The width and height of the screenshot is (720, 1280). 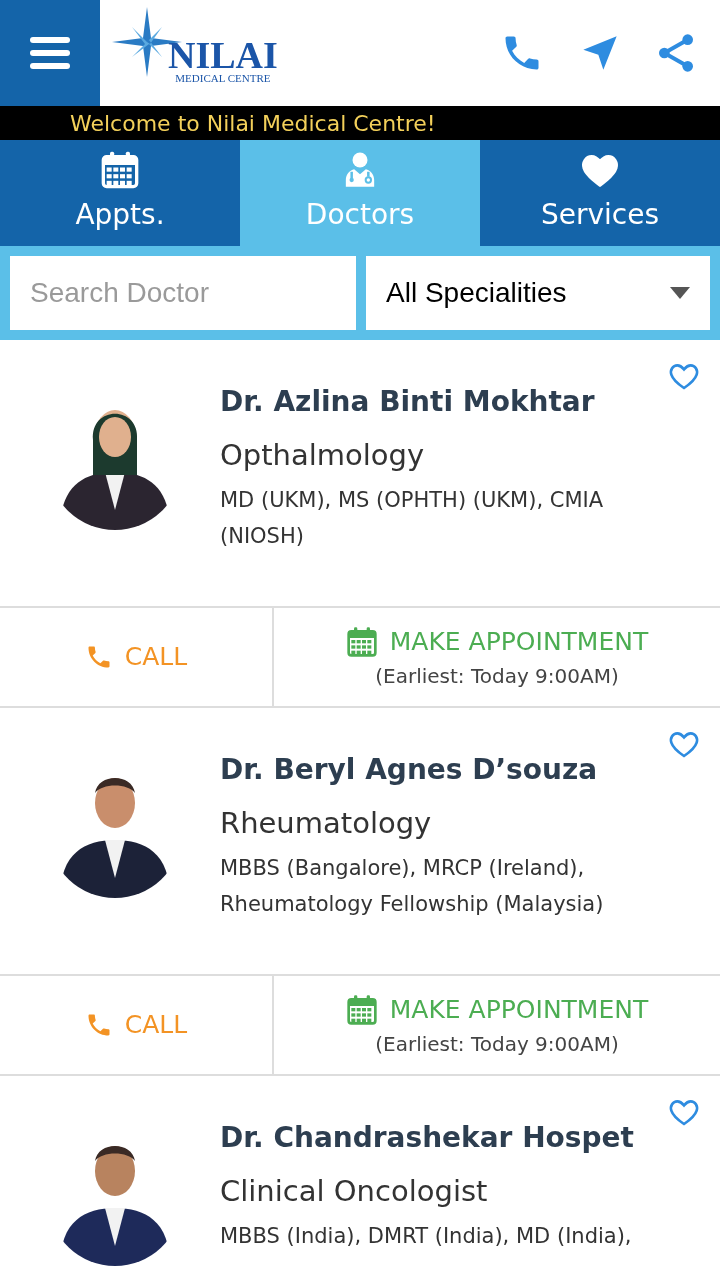 I want to click on doctor-credentials: MBBS (Bangalore), MRCP (Ireland), Rheumatology Fellowship (Malaysia), so click(x=412, y=886).